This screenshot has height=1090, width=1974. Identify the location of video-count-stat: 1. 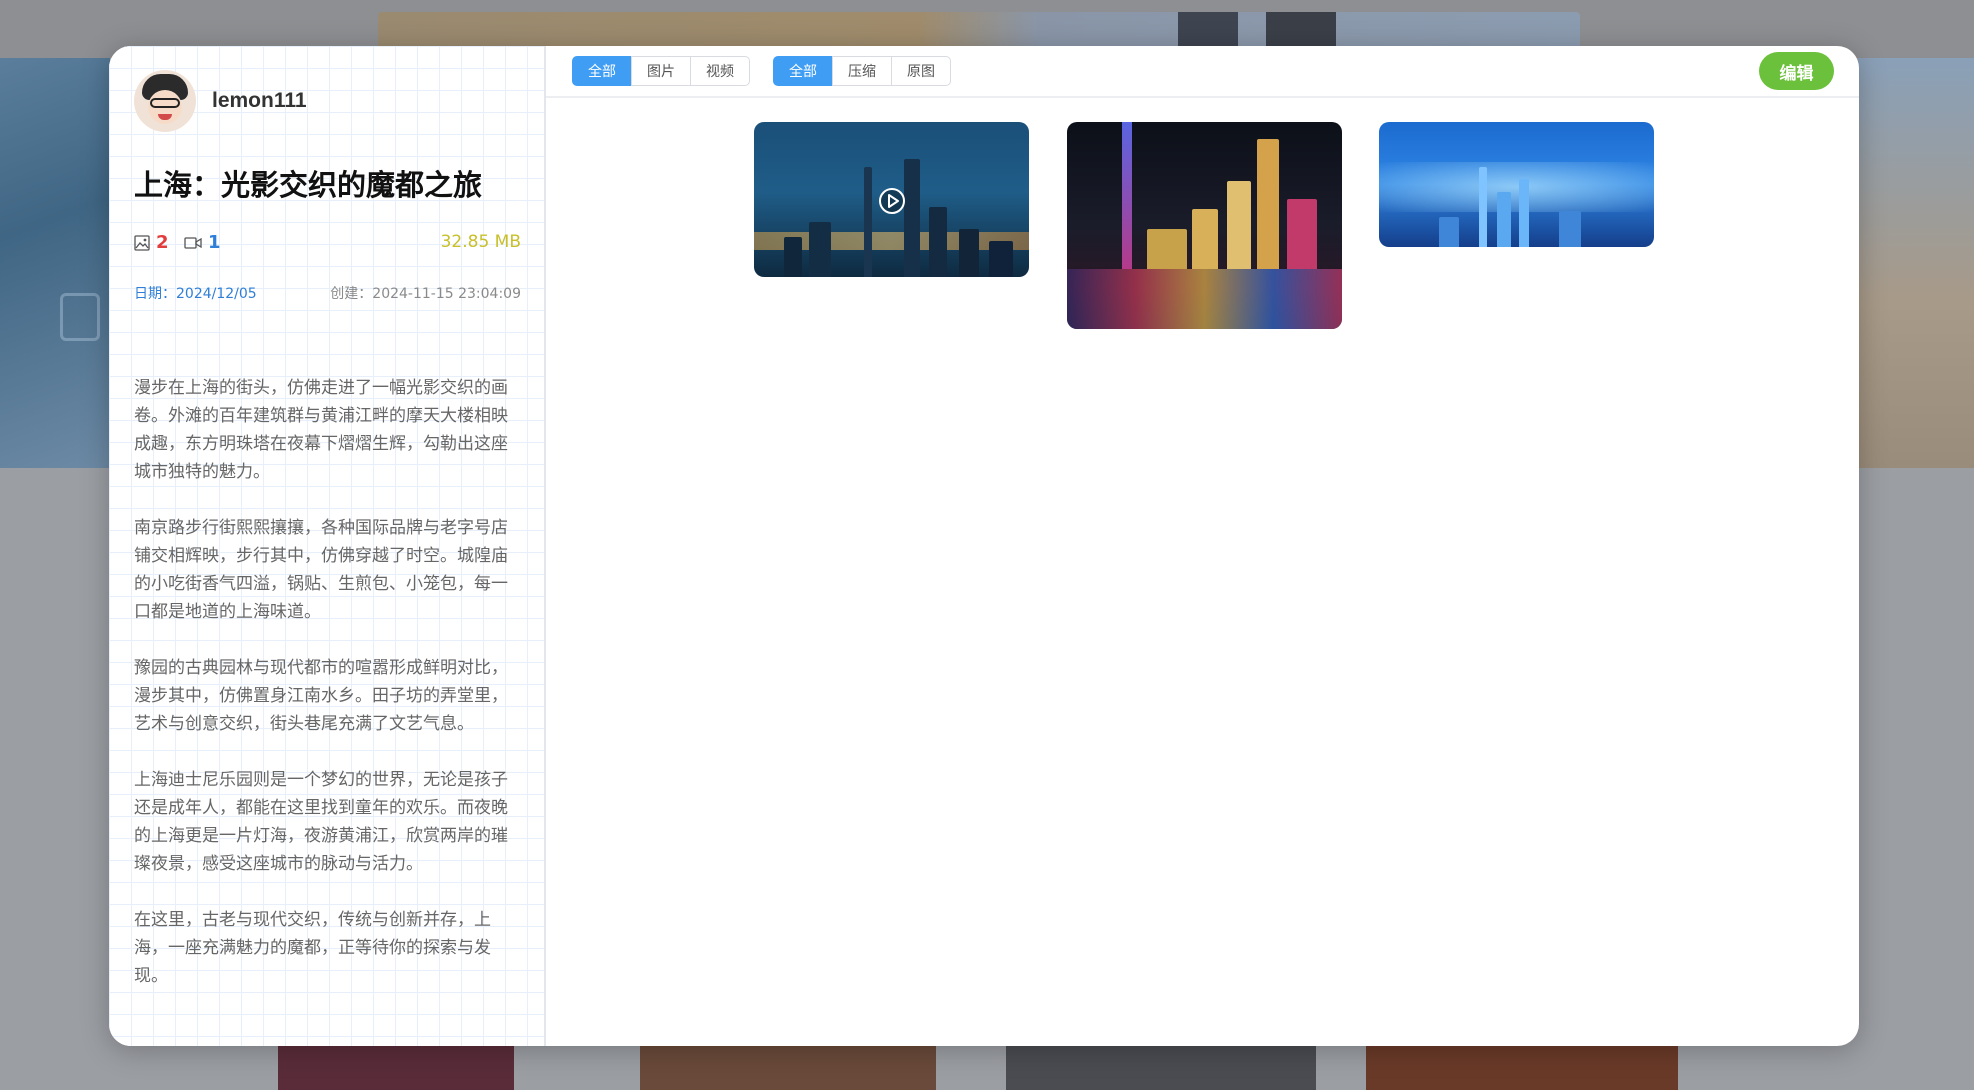
(202, 242).